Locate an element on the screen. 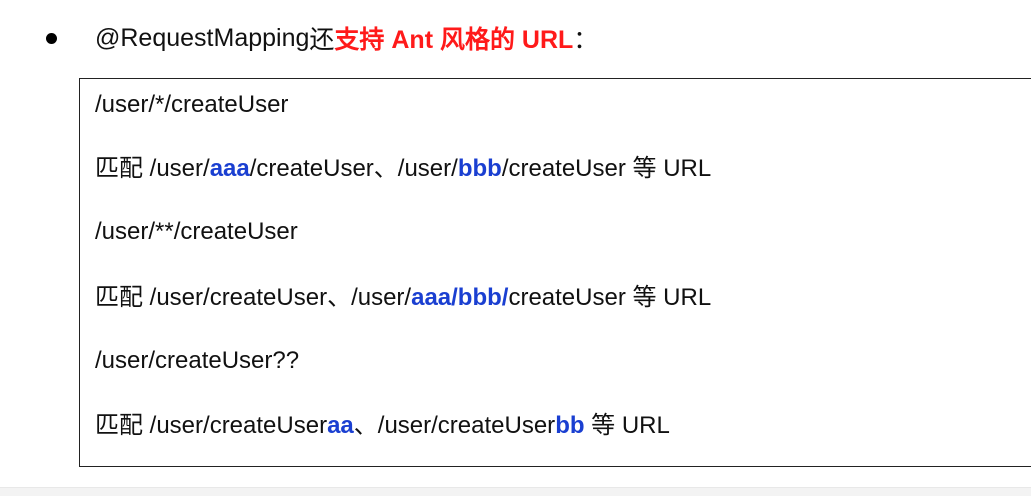 This screenshot has height=496, width=1031. pattern-text: /user/**/createUser is located at coordinates (196, 231).